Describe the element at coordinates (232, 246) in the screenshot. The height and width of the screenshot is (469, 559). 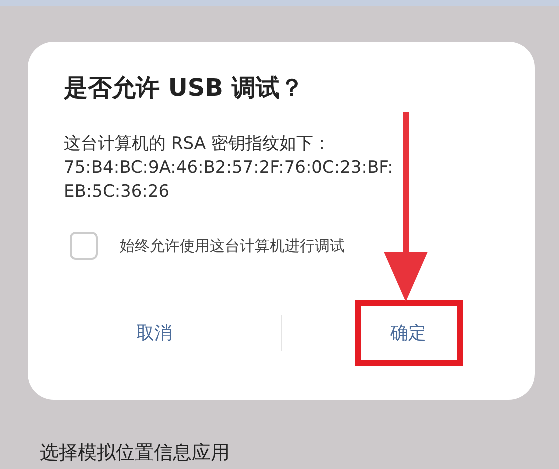
I see `checkbox-label: 始终允许使用这台计算机进行调试` at that location.